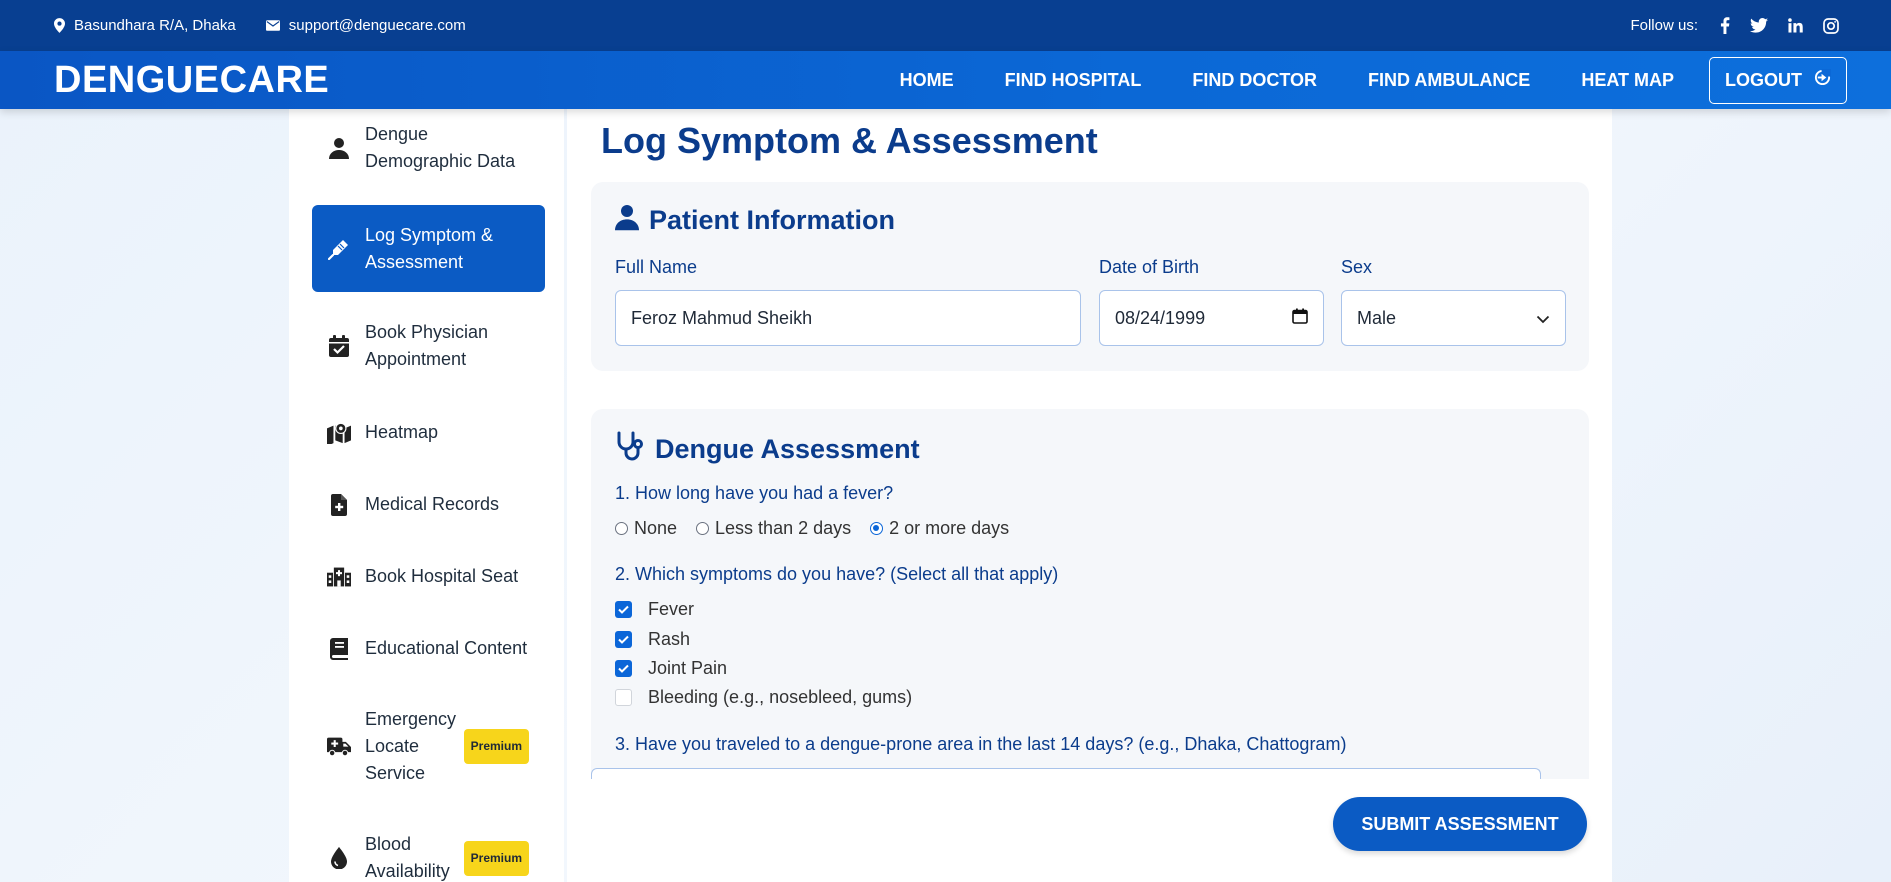 This screenshot has width=1891, height=882. What do you see at coordinates (432, 504) in the screenshot?
I see `sidebar-item-label: Medical Records` at bounding box center [432, 504].